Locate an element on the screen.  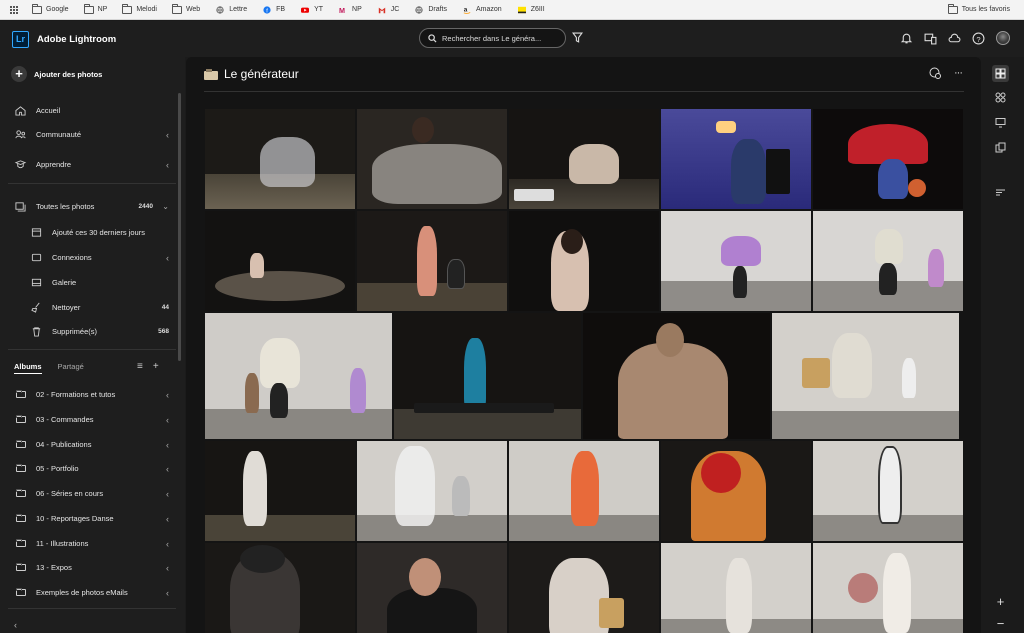
bookmark-drafts: Drafts is located at coordinates (430, 9).